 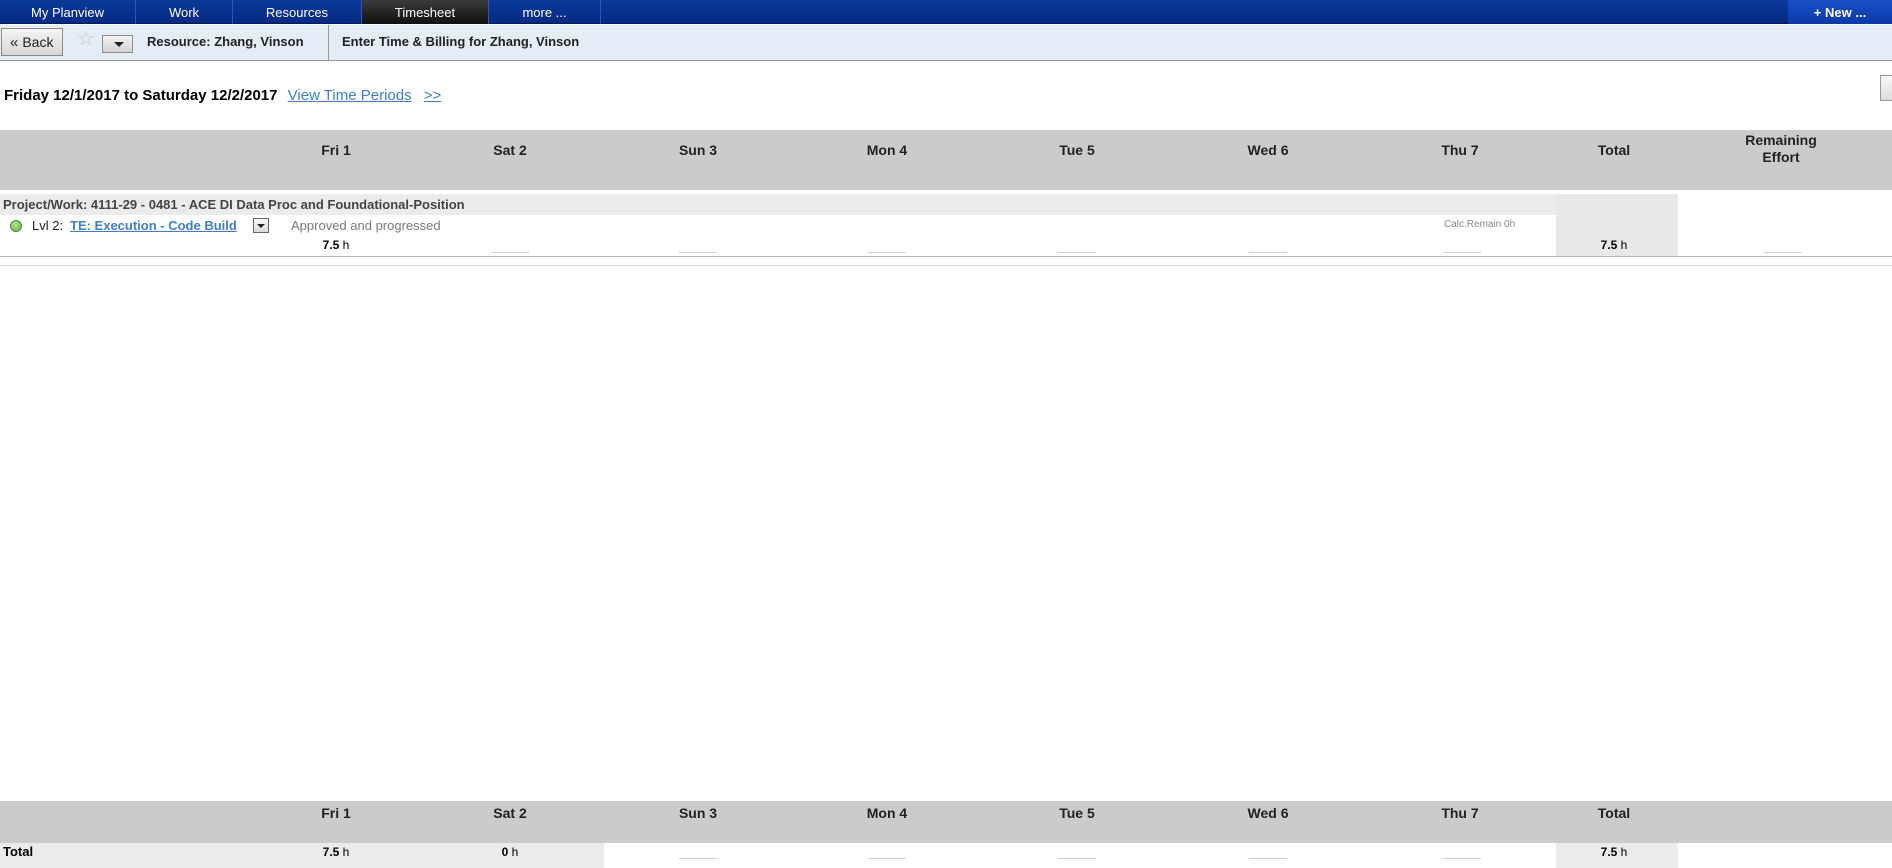 I want to click on col-header-remaining-effort: Remaining Effort, so click(x=1781, y=148).